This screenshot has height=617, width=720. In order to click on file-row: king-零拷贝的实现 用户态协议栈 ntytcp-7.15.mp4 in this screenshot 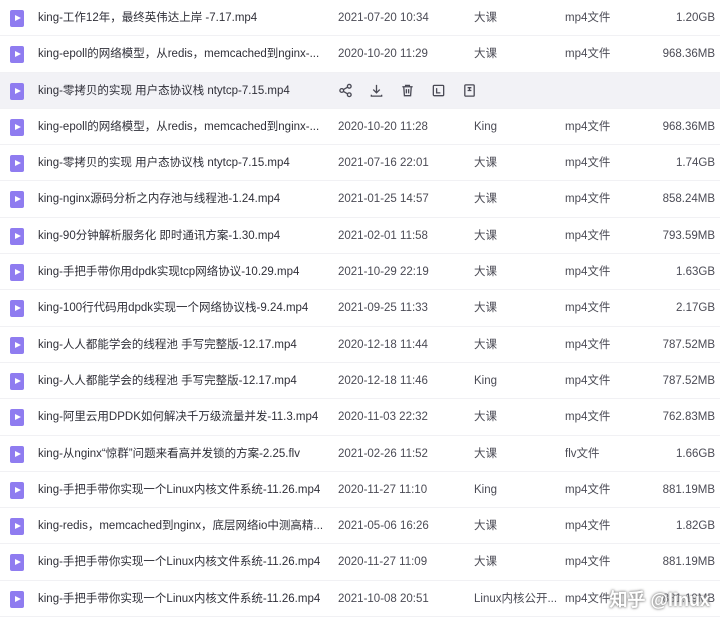, I will do `click(360, 90)`.